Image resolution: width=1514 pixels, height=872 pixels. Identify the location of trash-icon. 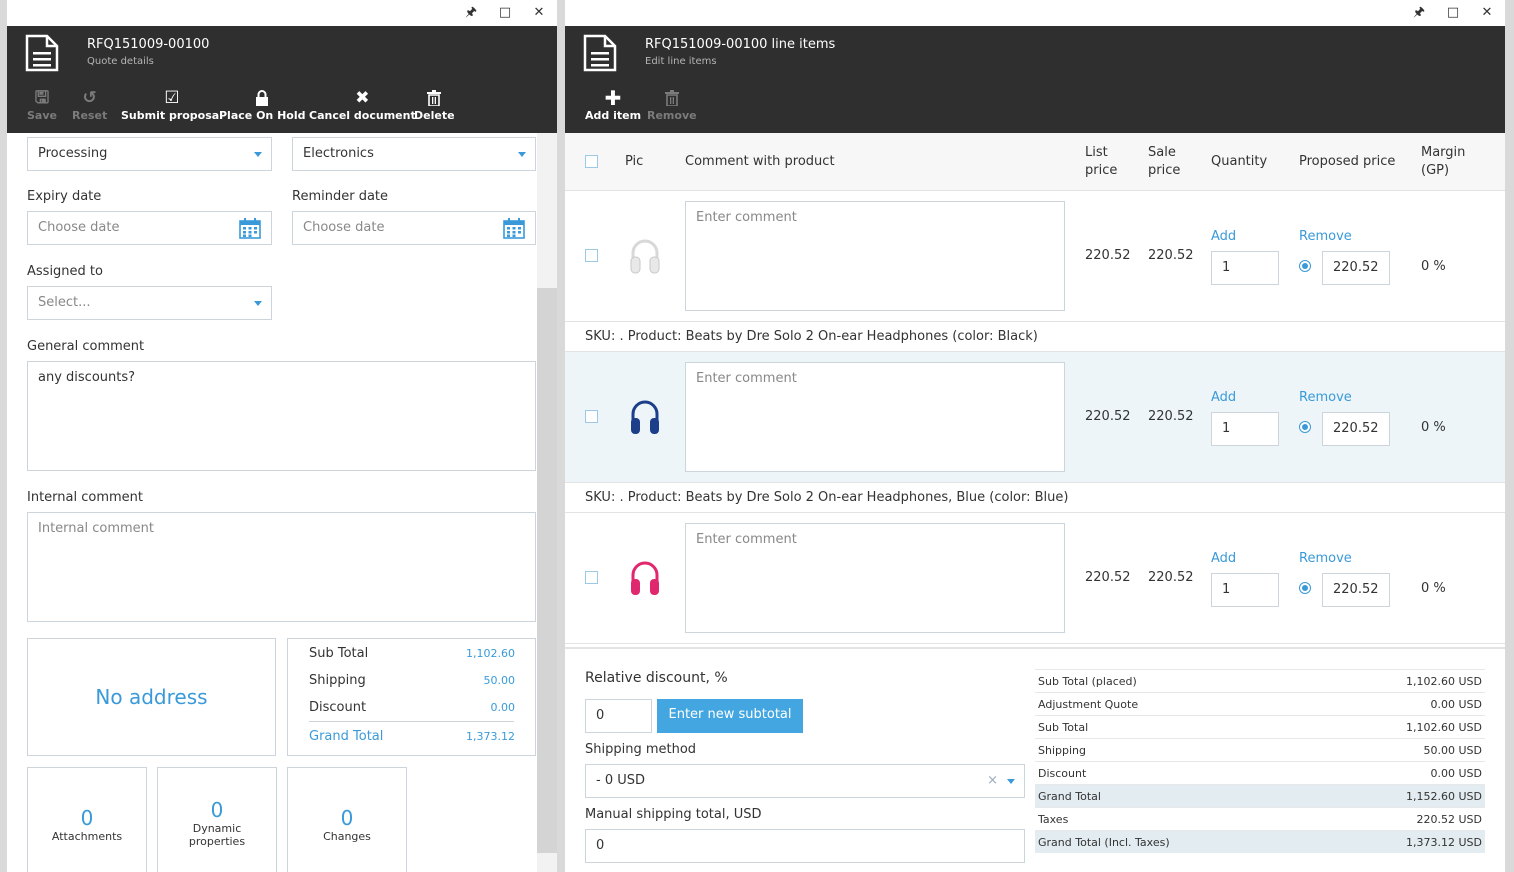
(434, 98).